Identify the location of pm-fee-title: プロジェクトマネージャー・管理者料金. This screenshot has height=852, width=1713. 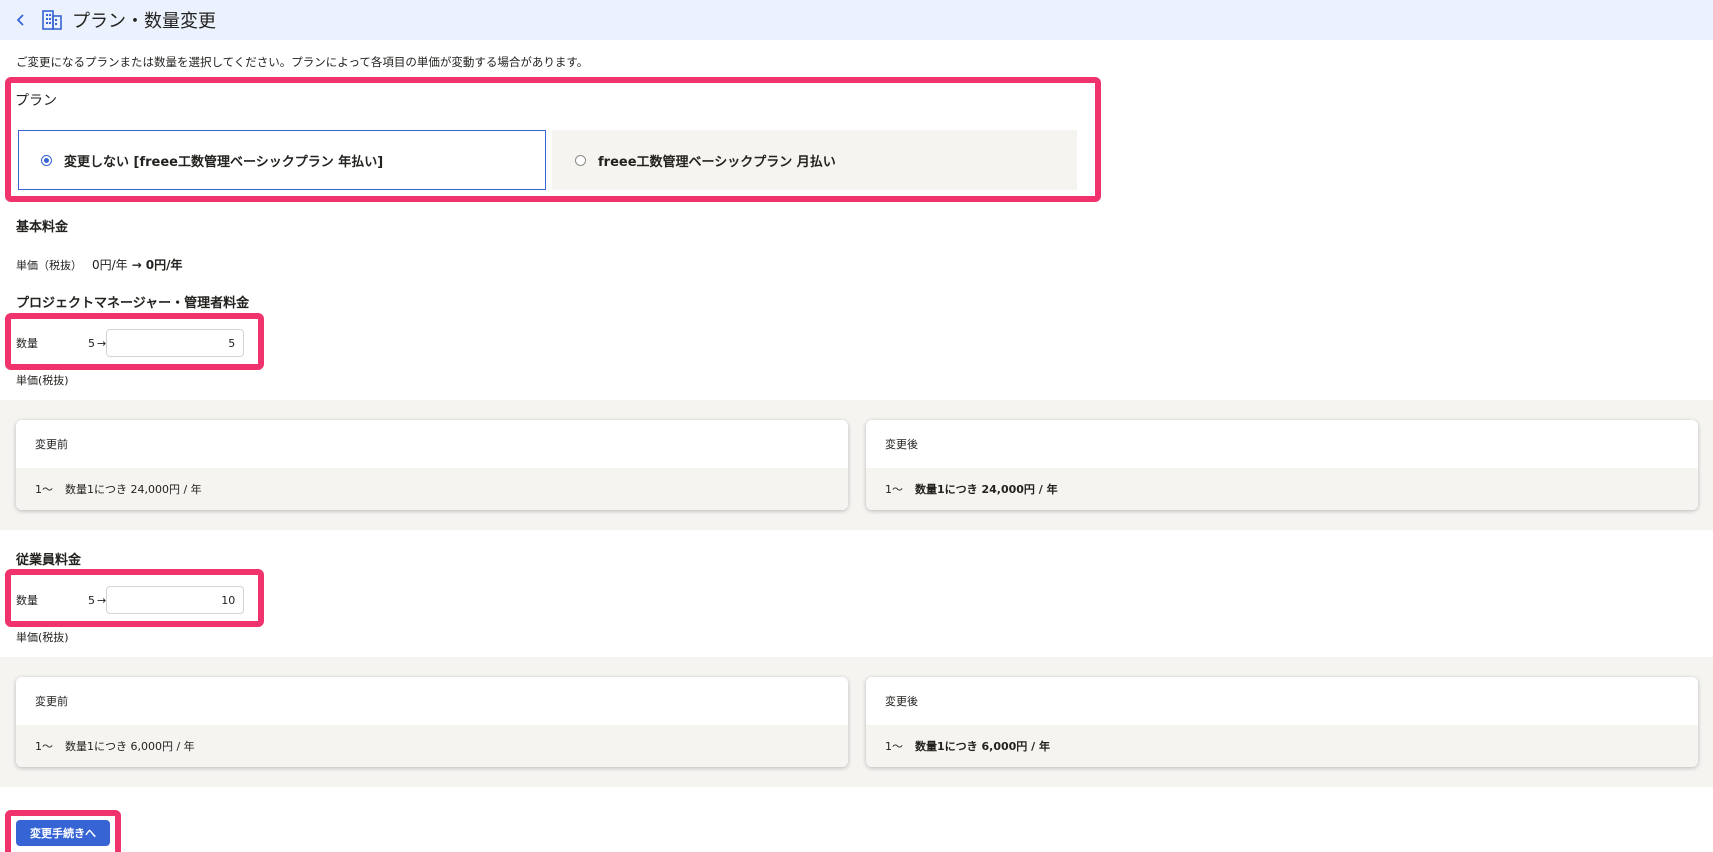
(133, 303).